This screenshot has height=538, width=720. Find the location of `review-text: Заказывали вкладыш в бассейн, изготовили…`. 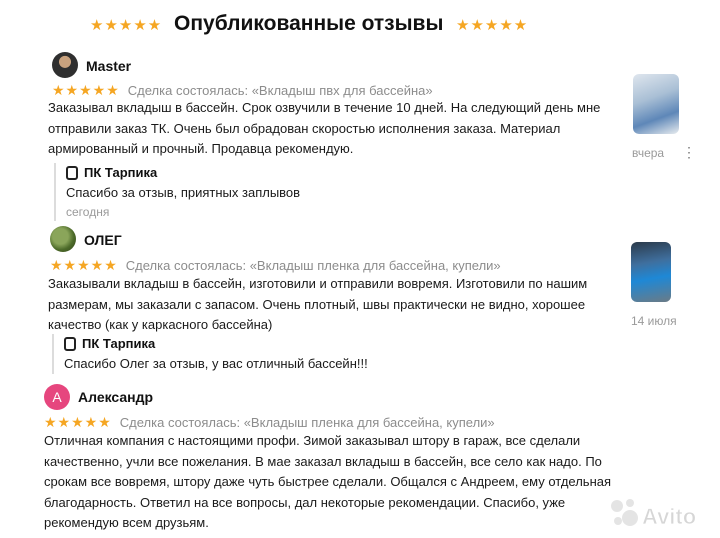

review-text: Заказывали вкладыш в бассейн, изготовили… is located at coordinates (338, 305).